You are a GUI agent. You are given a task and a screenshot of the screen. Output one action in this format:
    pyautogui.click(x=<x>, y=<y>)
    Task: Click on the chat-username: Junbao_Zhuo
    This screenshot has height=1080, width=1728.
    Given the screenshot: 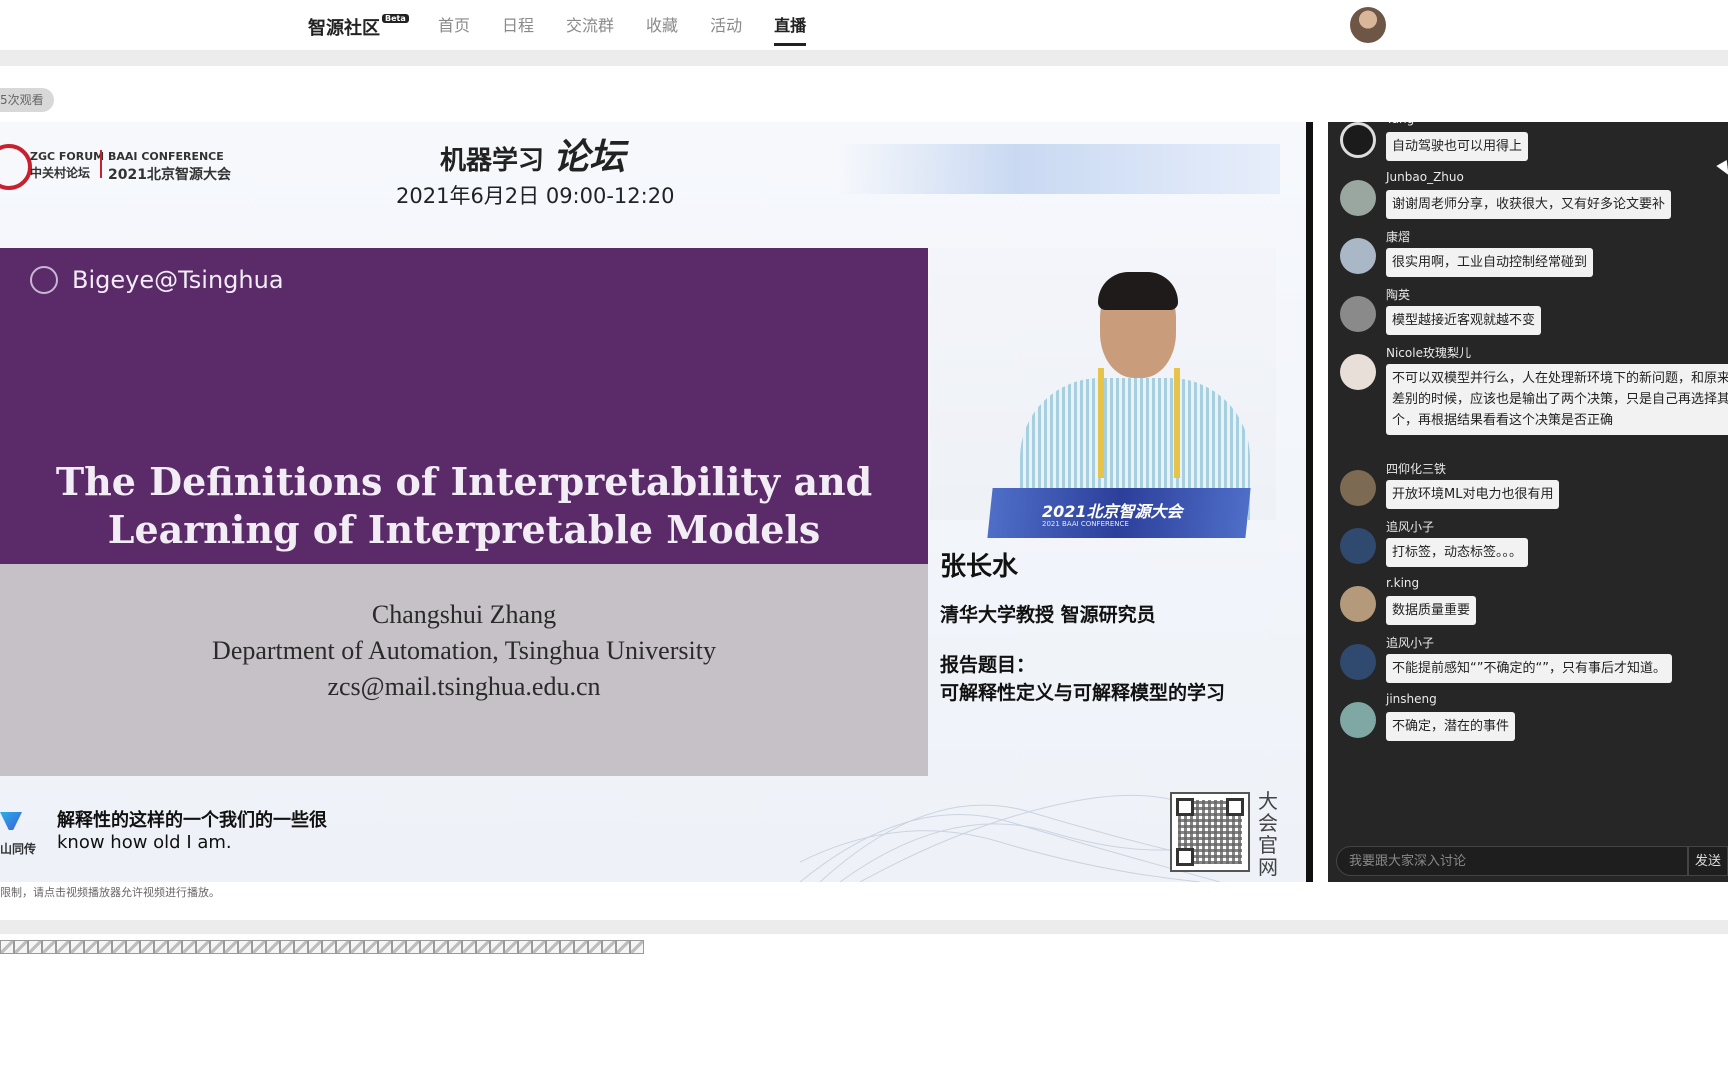 What is the action you would take?
    pyautogui.click(x=1425, y=177)
    